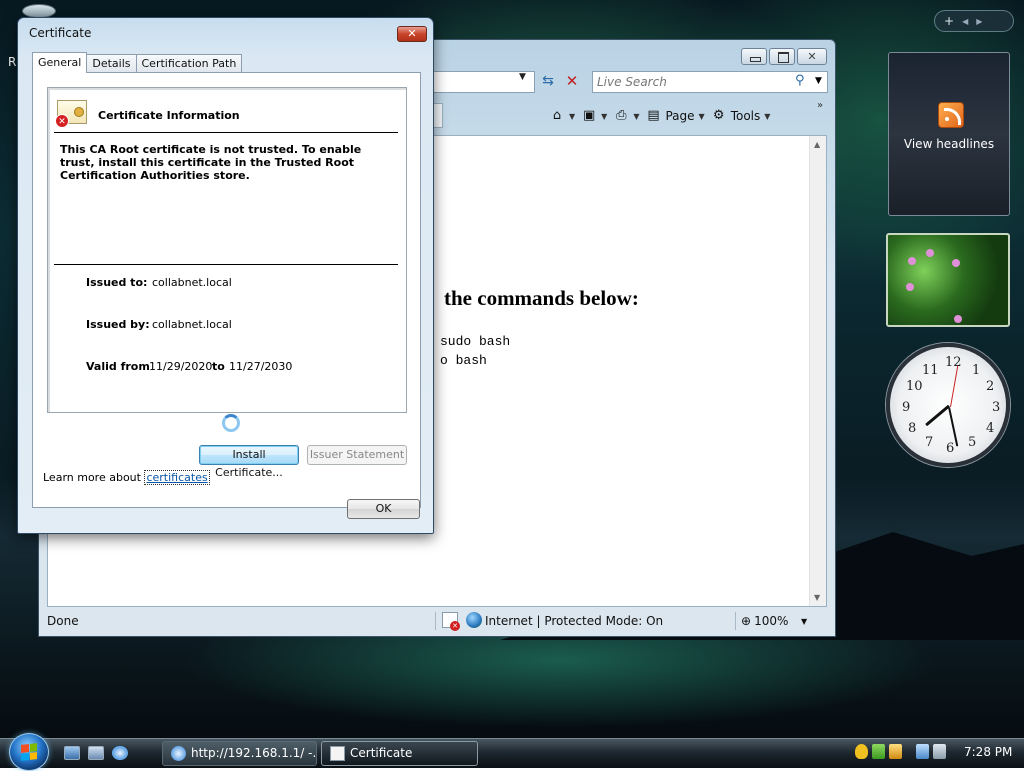 The width and height of the screenshot is (1024, 771). What do you see at coordinates (950, 448) in the screenshot?
I see `clock-numeral: 6` at bounding box center [950, 448].